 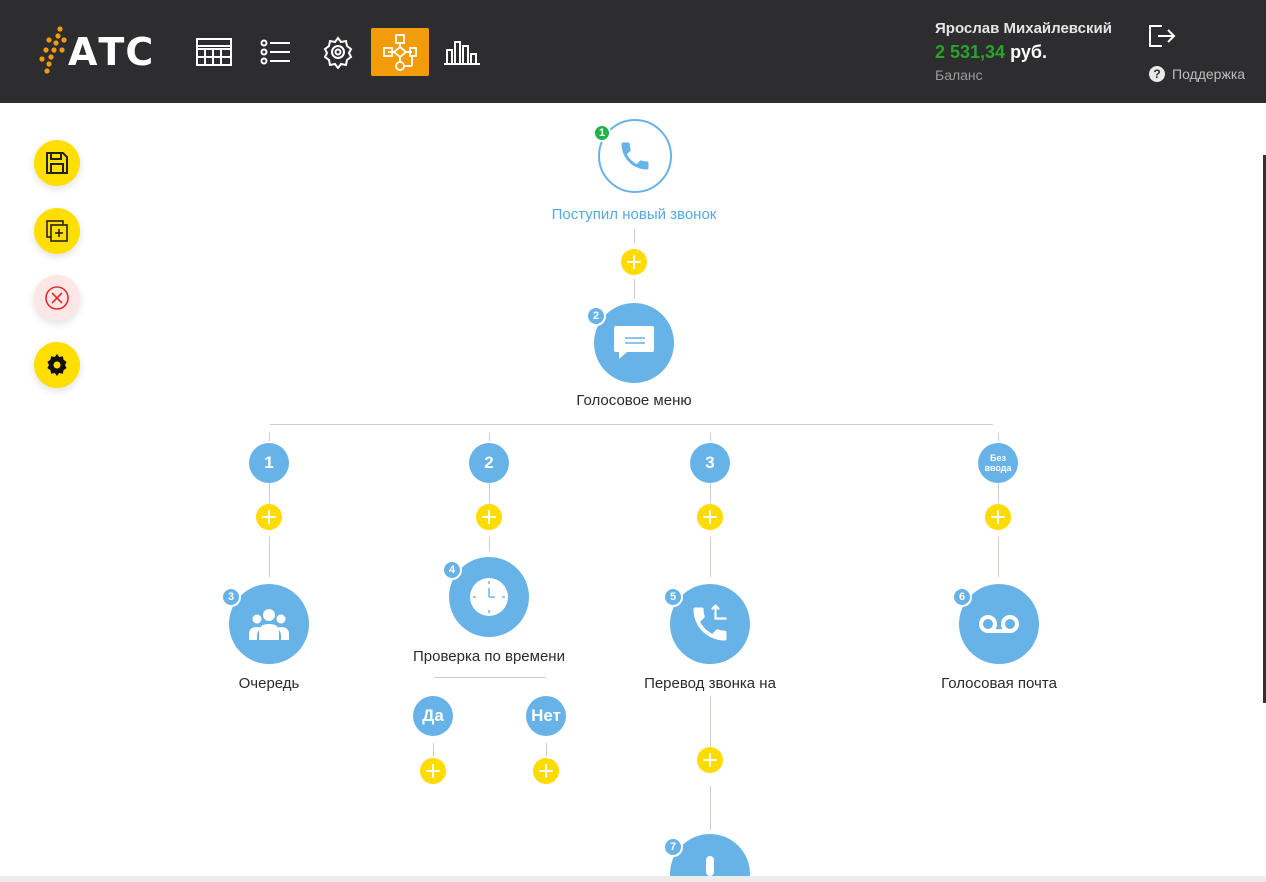 I want to click on list-icon, so click(x=275, y=52).